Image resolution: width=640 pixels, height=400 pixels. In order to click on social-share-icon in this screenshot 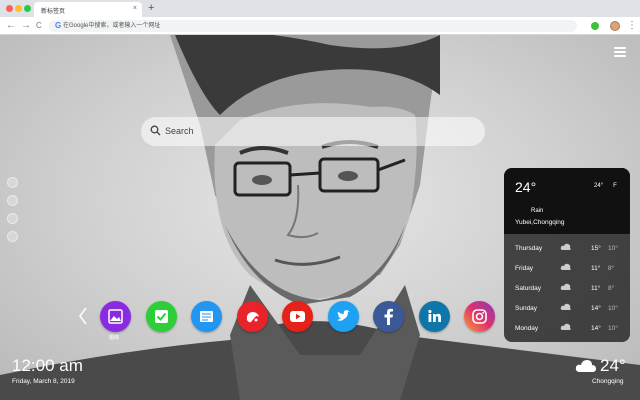, I will do `click(12, 236)`.